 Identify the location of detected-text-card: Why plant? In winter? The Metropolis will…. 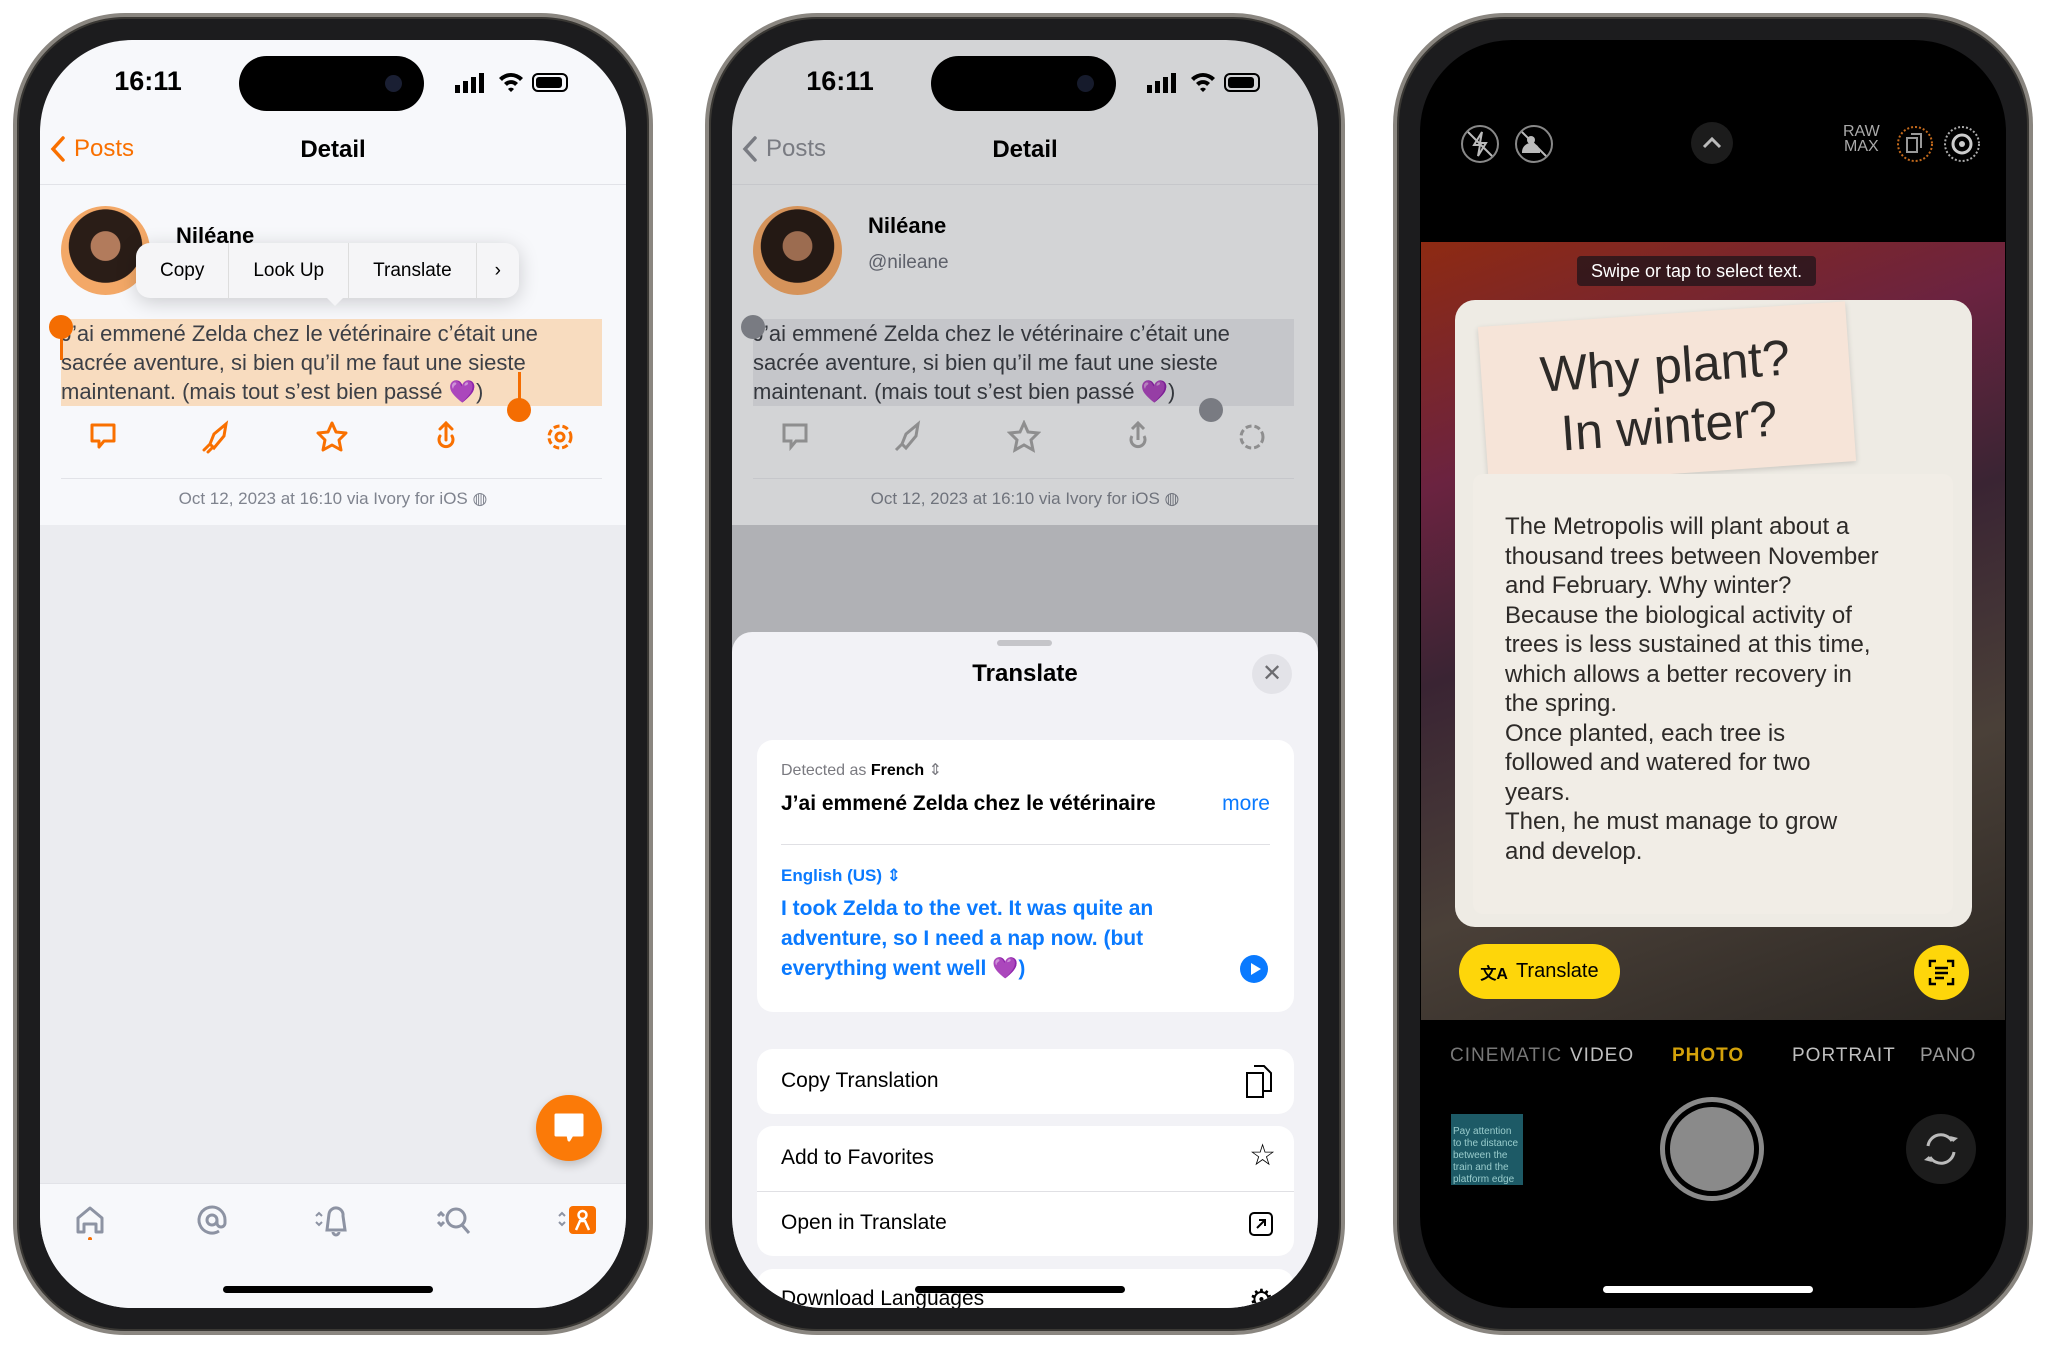
(1713, 613).